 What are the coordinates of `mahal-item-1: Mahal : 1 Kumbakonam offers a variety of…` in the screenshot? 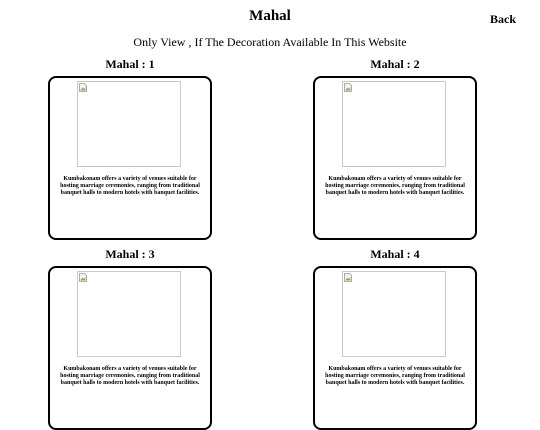 It's located at (130, 148).